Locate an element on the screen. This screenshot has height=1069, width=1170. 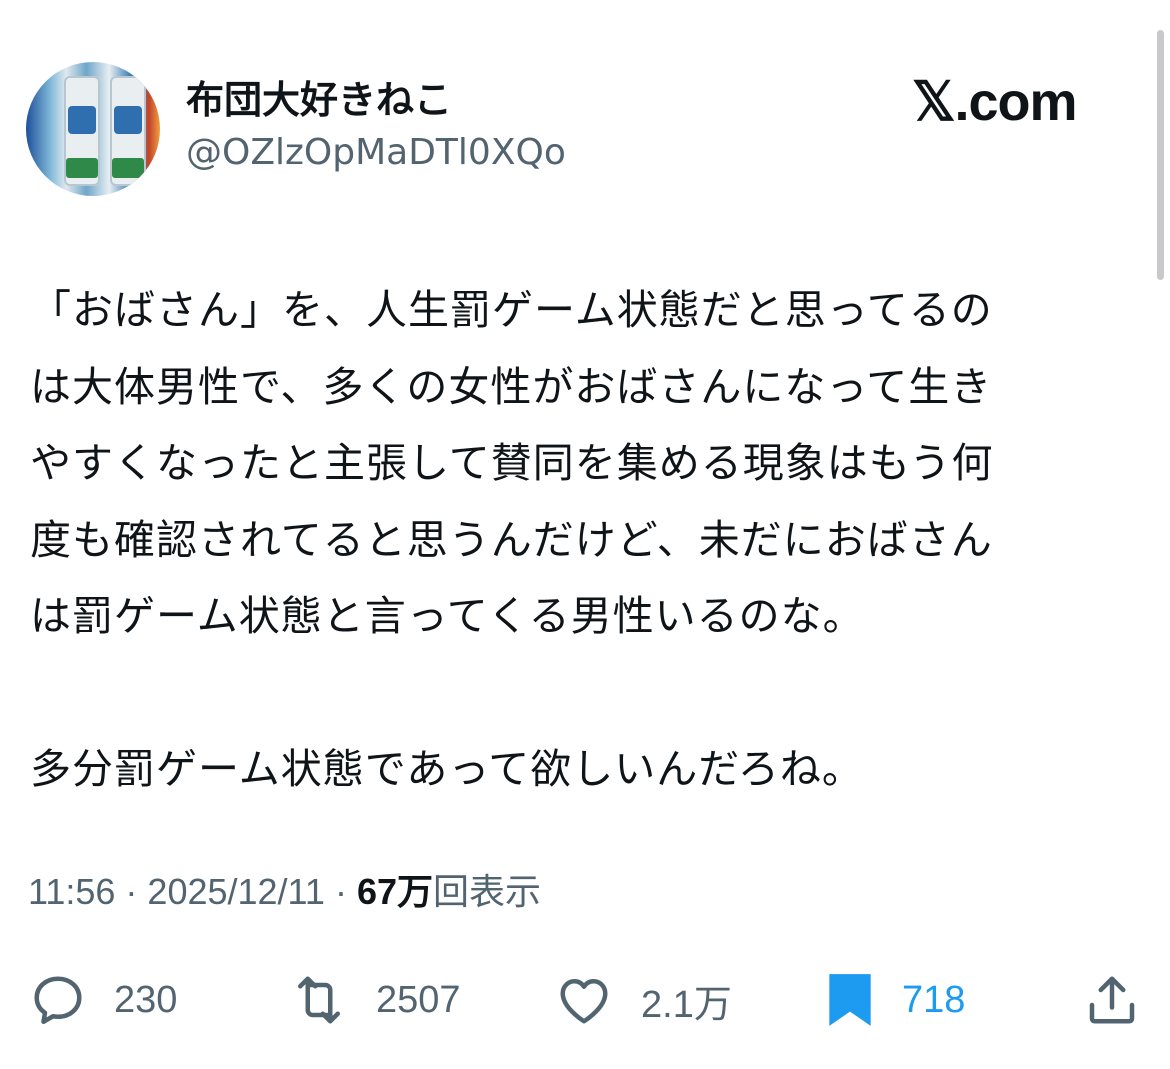
like-button: 2.1万 is located at coordinates (642, 1000).